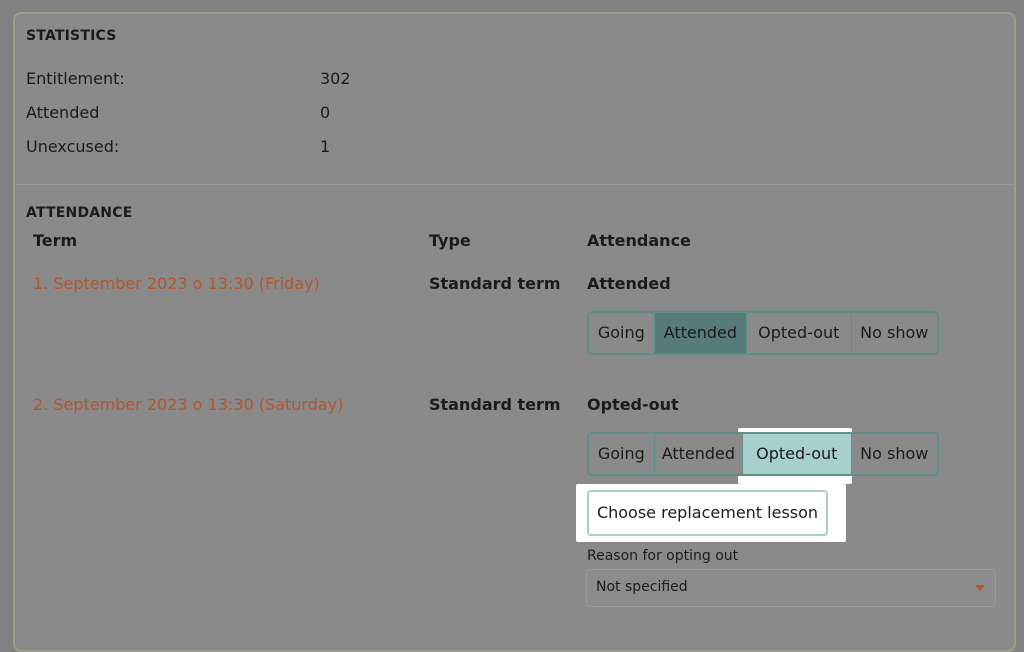 The image size is (1024, 652). I want to click on stat-label-attended: Attended, so click(63, 112).